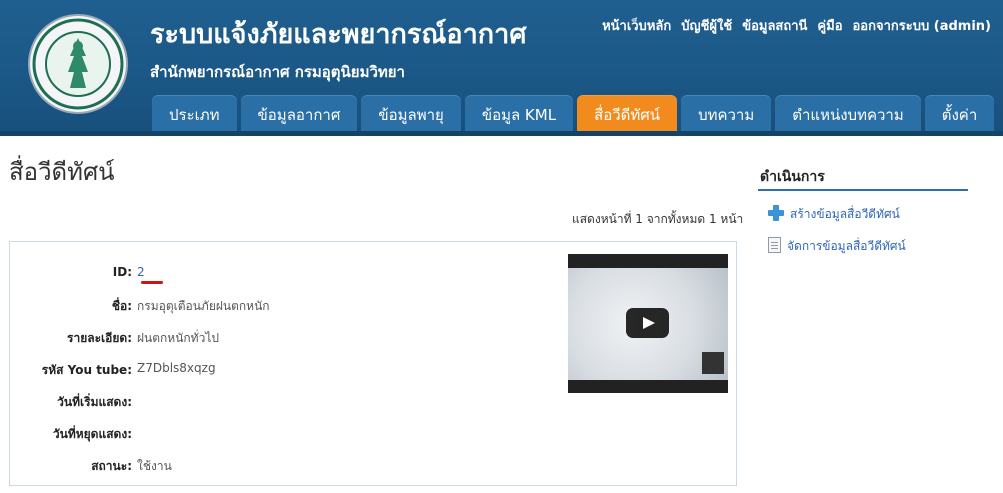 The width and height of the screenshot is (1003, 493). What do you see at coordinates (99, 338) in the screenshot?
I see `detail-label: รายละเอียด:` at bounding box center [99, 338].